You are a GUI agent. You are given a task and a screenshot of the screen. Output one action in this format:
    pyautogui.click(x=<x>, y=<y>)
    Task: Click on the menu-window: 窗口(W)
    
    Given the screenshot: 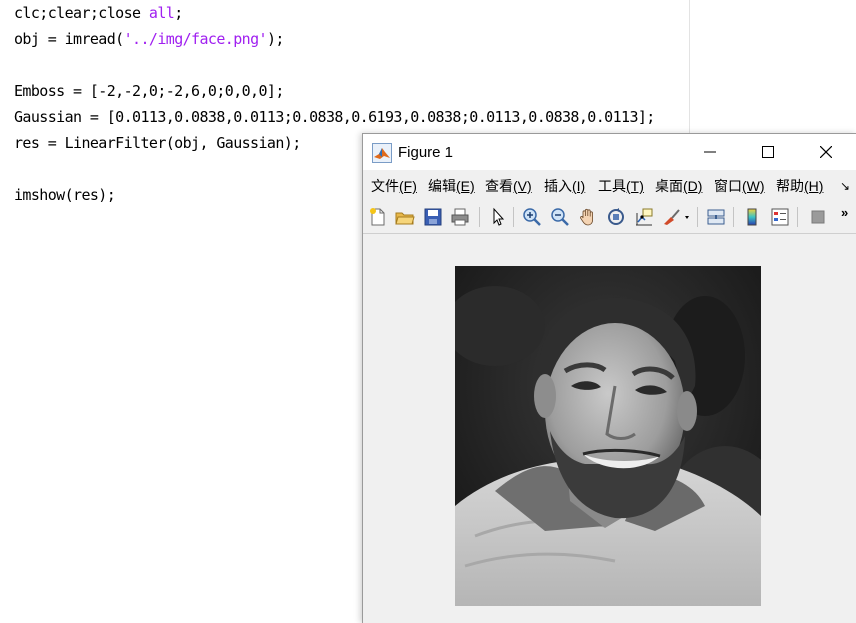 What is the action you would take?
    pyautogui.click(x=739, y=186)
    